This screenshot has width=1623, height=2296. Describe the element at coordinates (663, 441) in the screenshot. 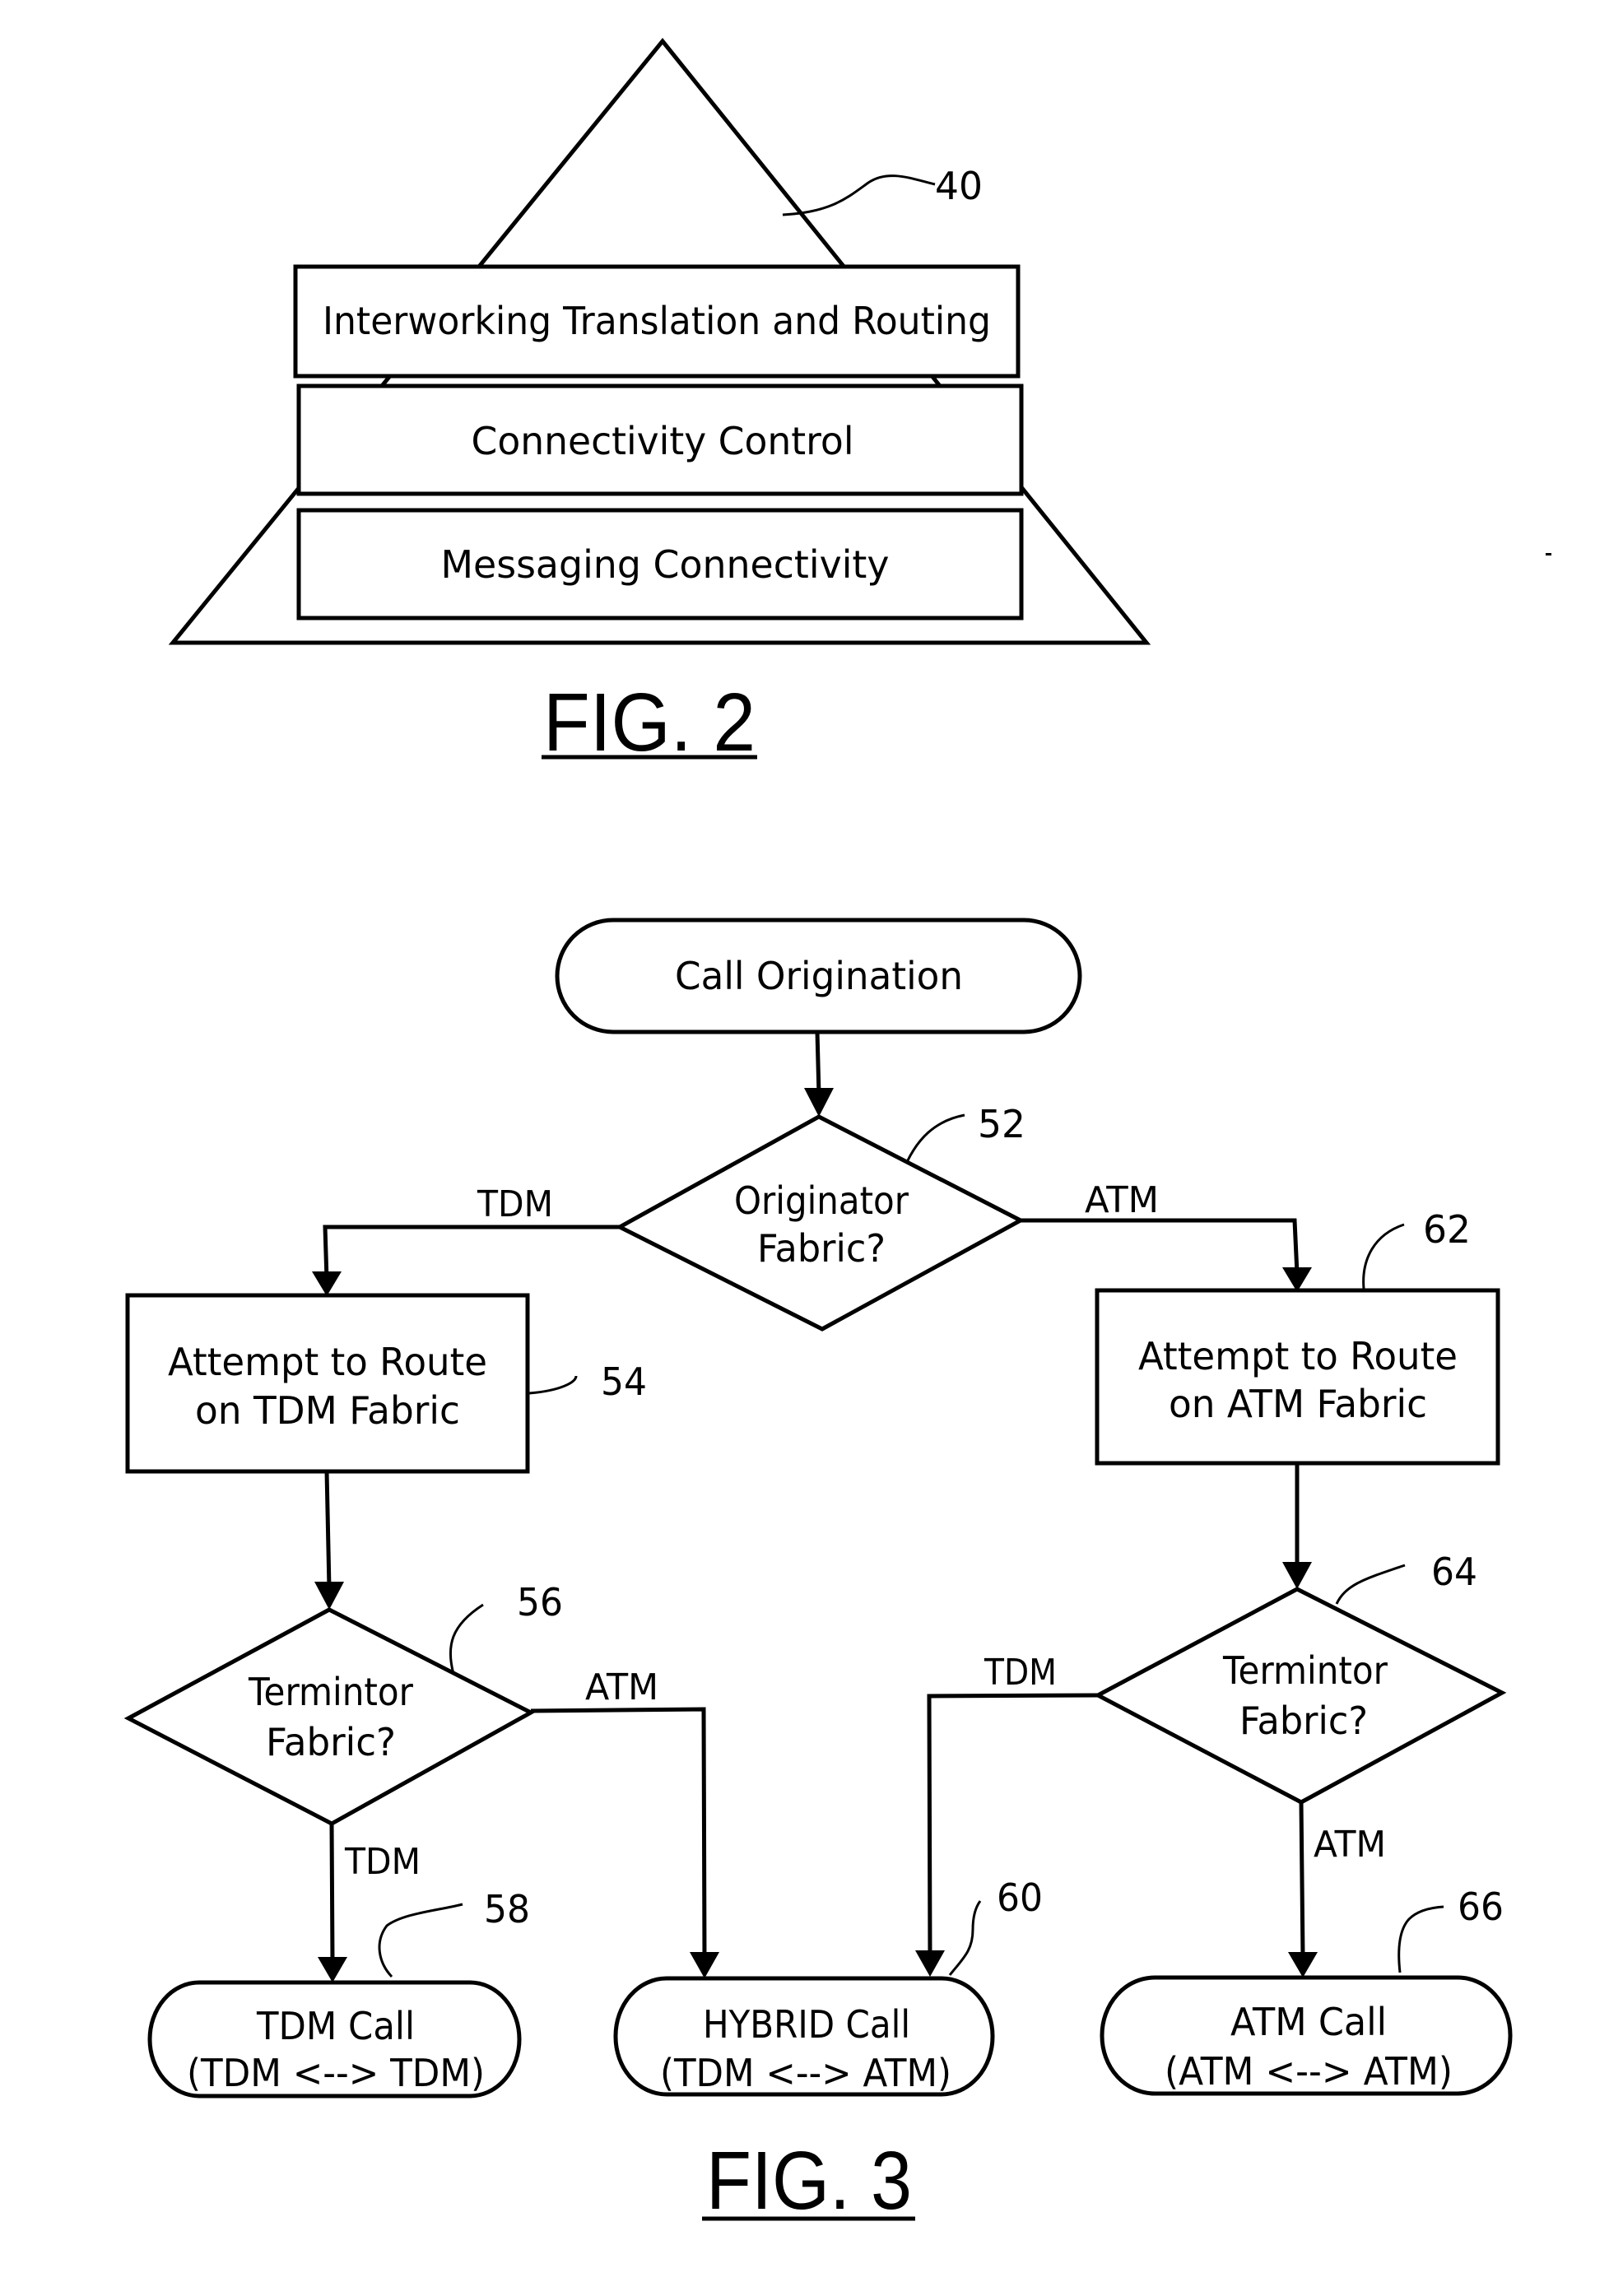

I see `layer-label-connectivity-control: Connectivity Control` at that location.